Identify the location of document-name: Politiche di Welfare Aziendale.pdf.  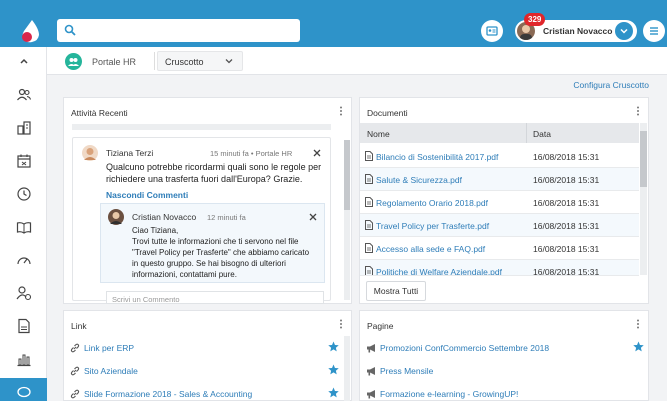
(439, 271).